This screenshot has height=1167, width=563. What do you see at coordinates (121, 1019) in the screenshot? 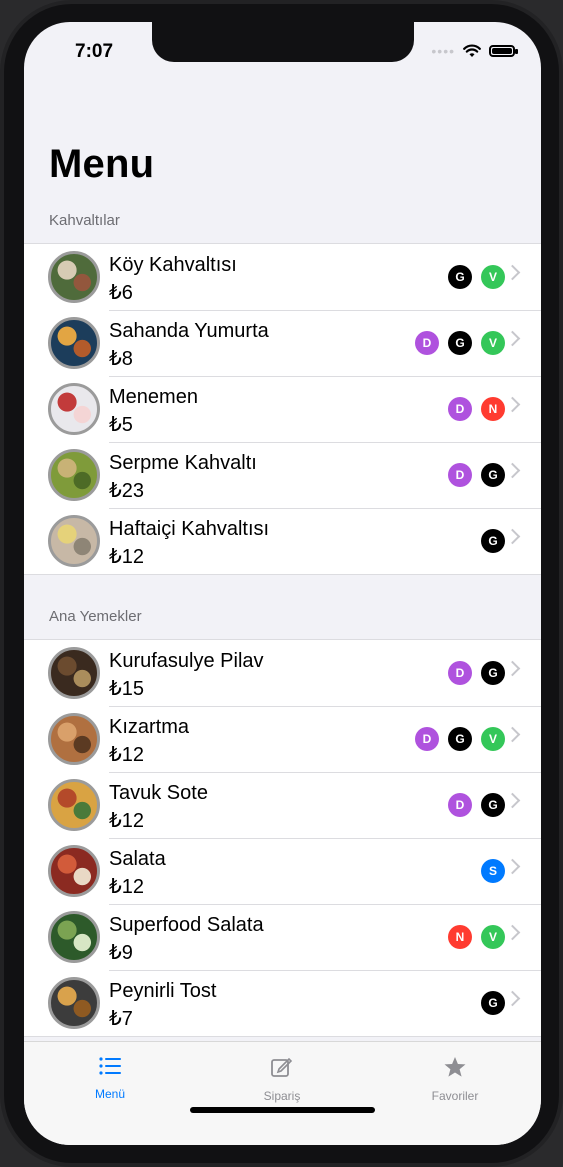
I see `item-price: ₺7` at bounding box center [121, 1019].